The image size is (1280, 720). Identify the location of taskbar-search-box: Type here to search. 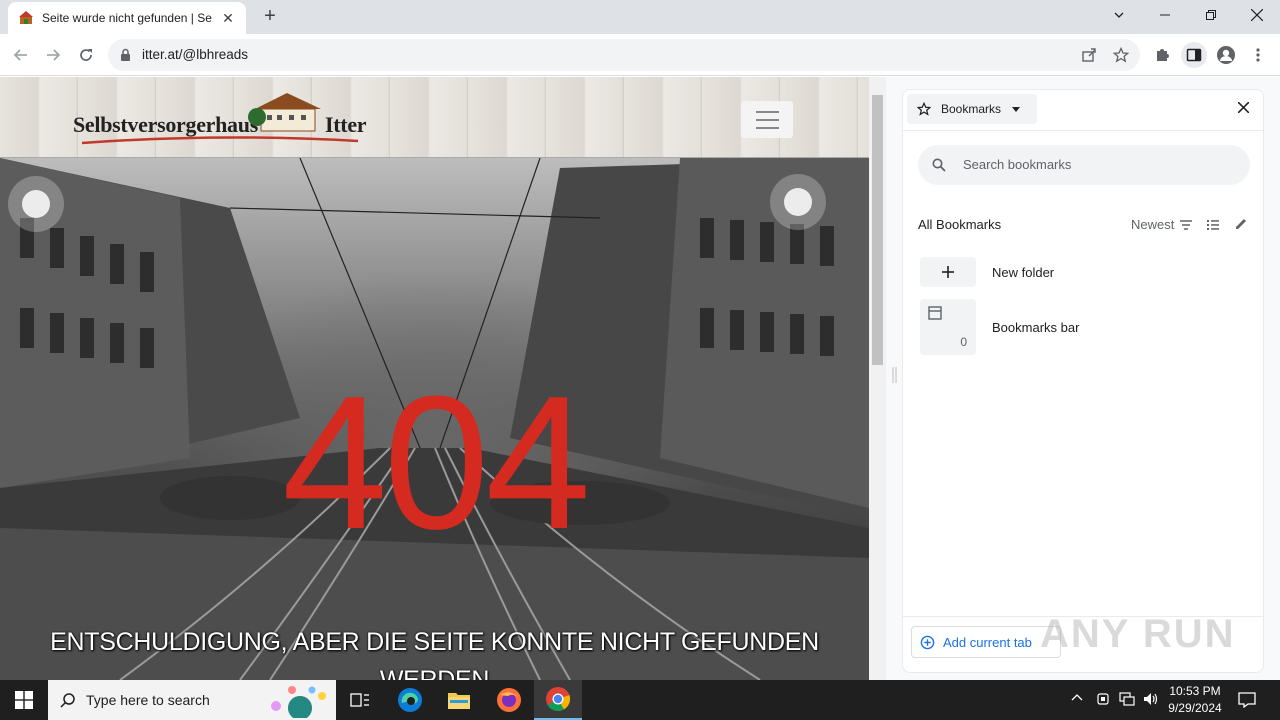
(192, 700).